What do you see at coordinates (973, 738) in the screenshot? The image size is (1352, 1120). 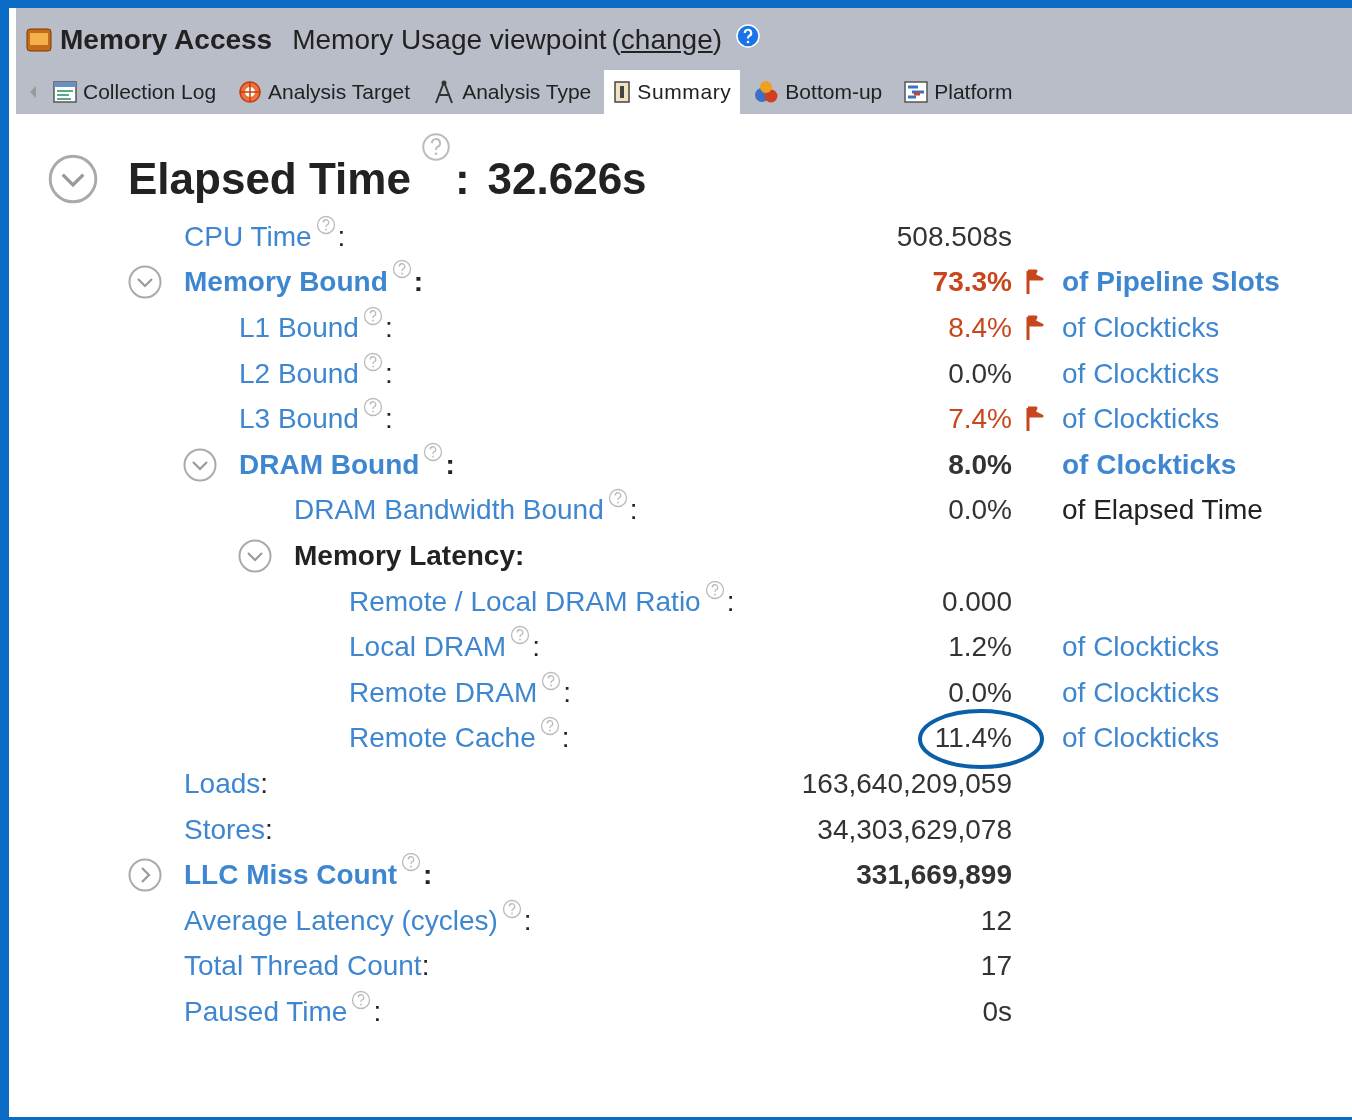 I see `metric-value: 11.4%` at bounding box center [973, 738].